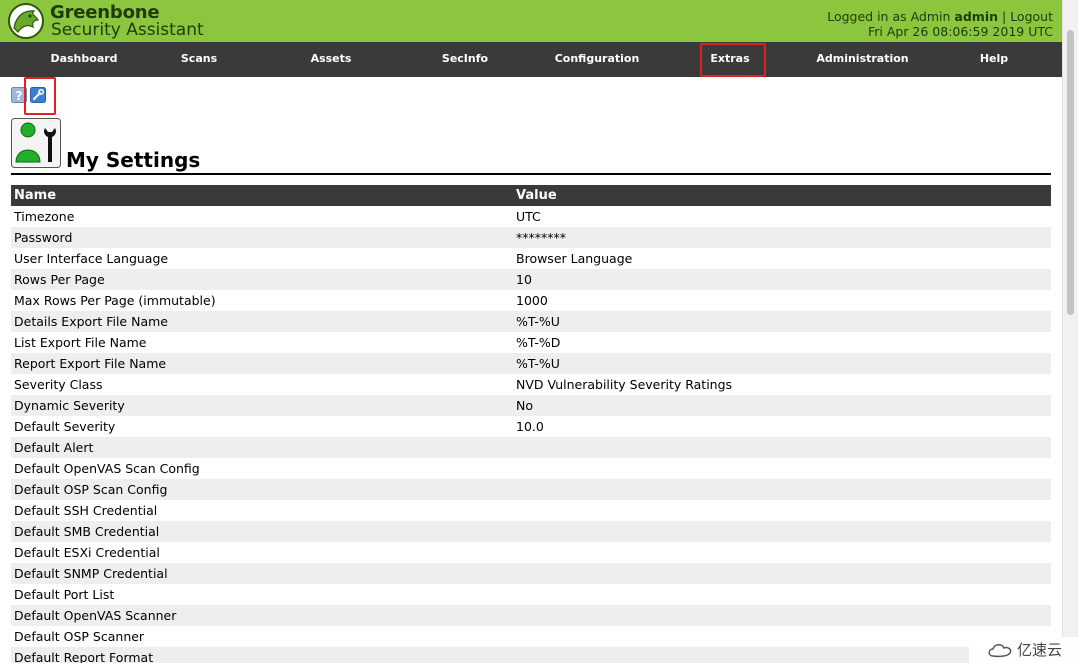 The height and width of the screenshot is (663, 1078). I want to click on table-row: Default Alert, so click(531, 447).